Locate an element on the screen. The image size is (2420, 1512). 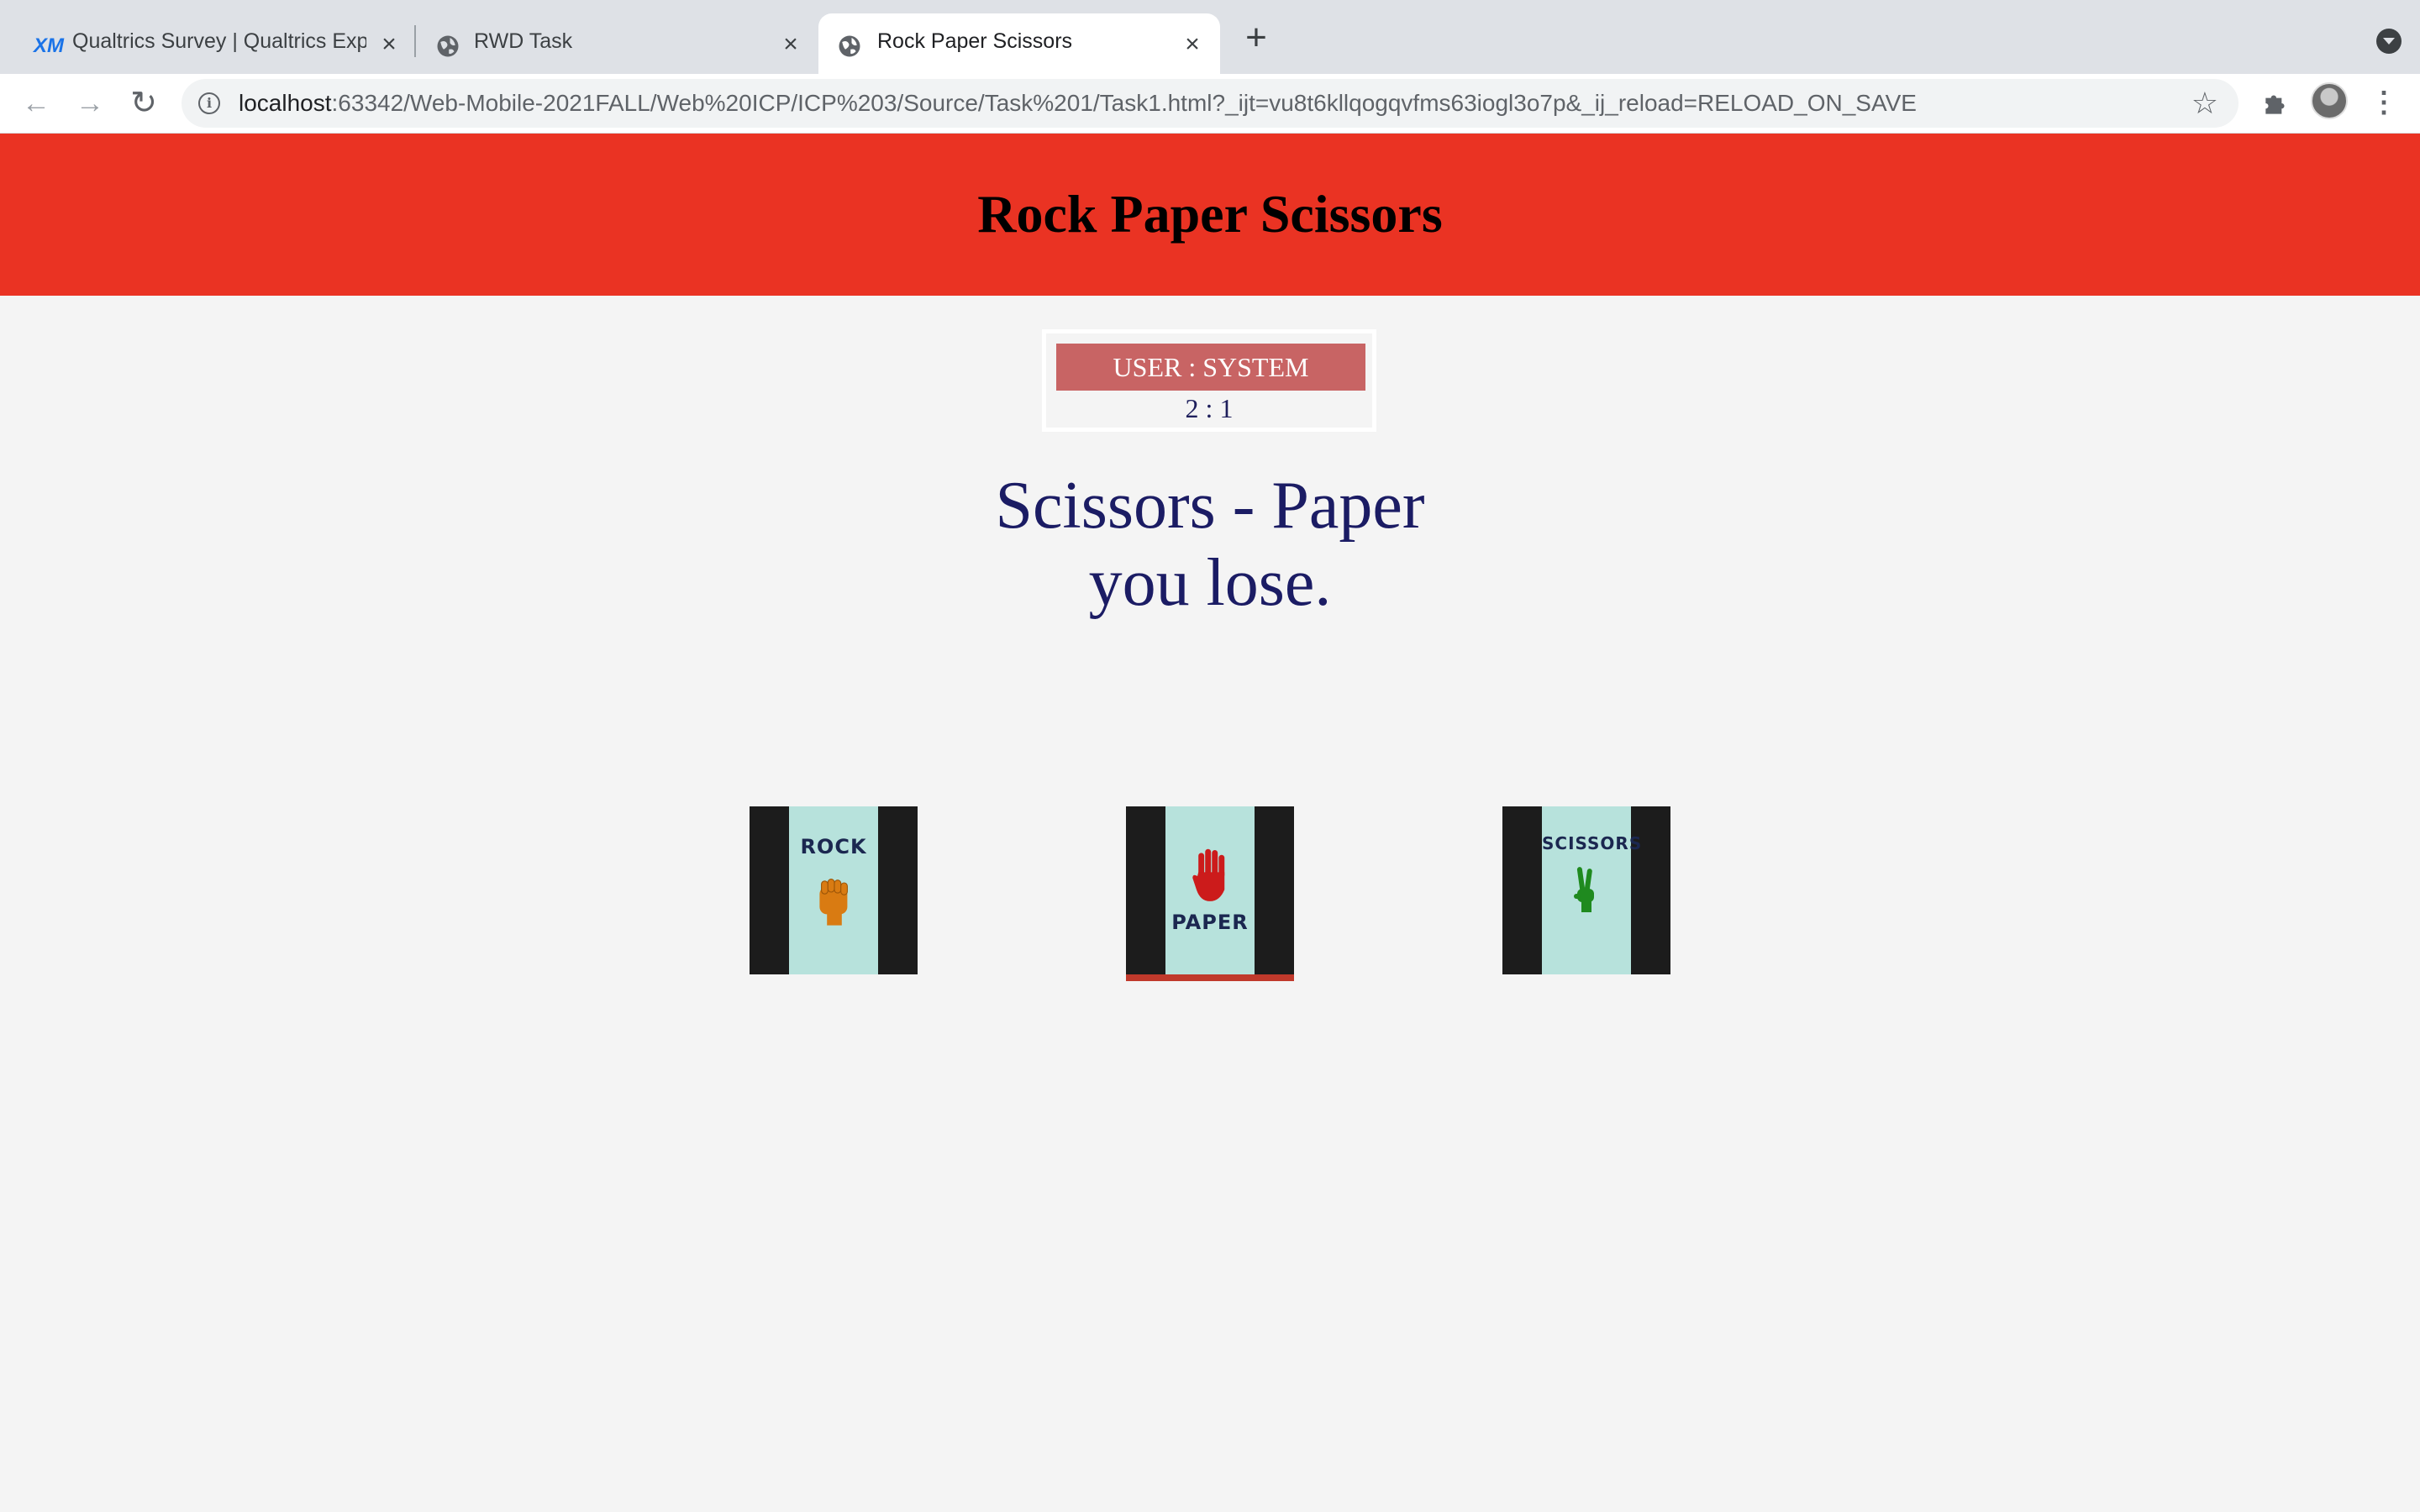
paper-choice-button: PAPER is located at coordinates (1210, 893).